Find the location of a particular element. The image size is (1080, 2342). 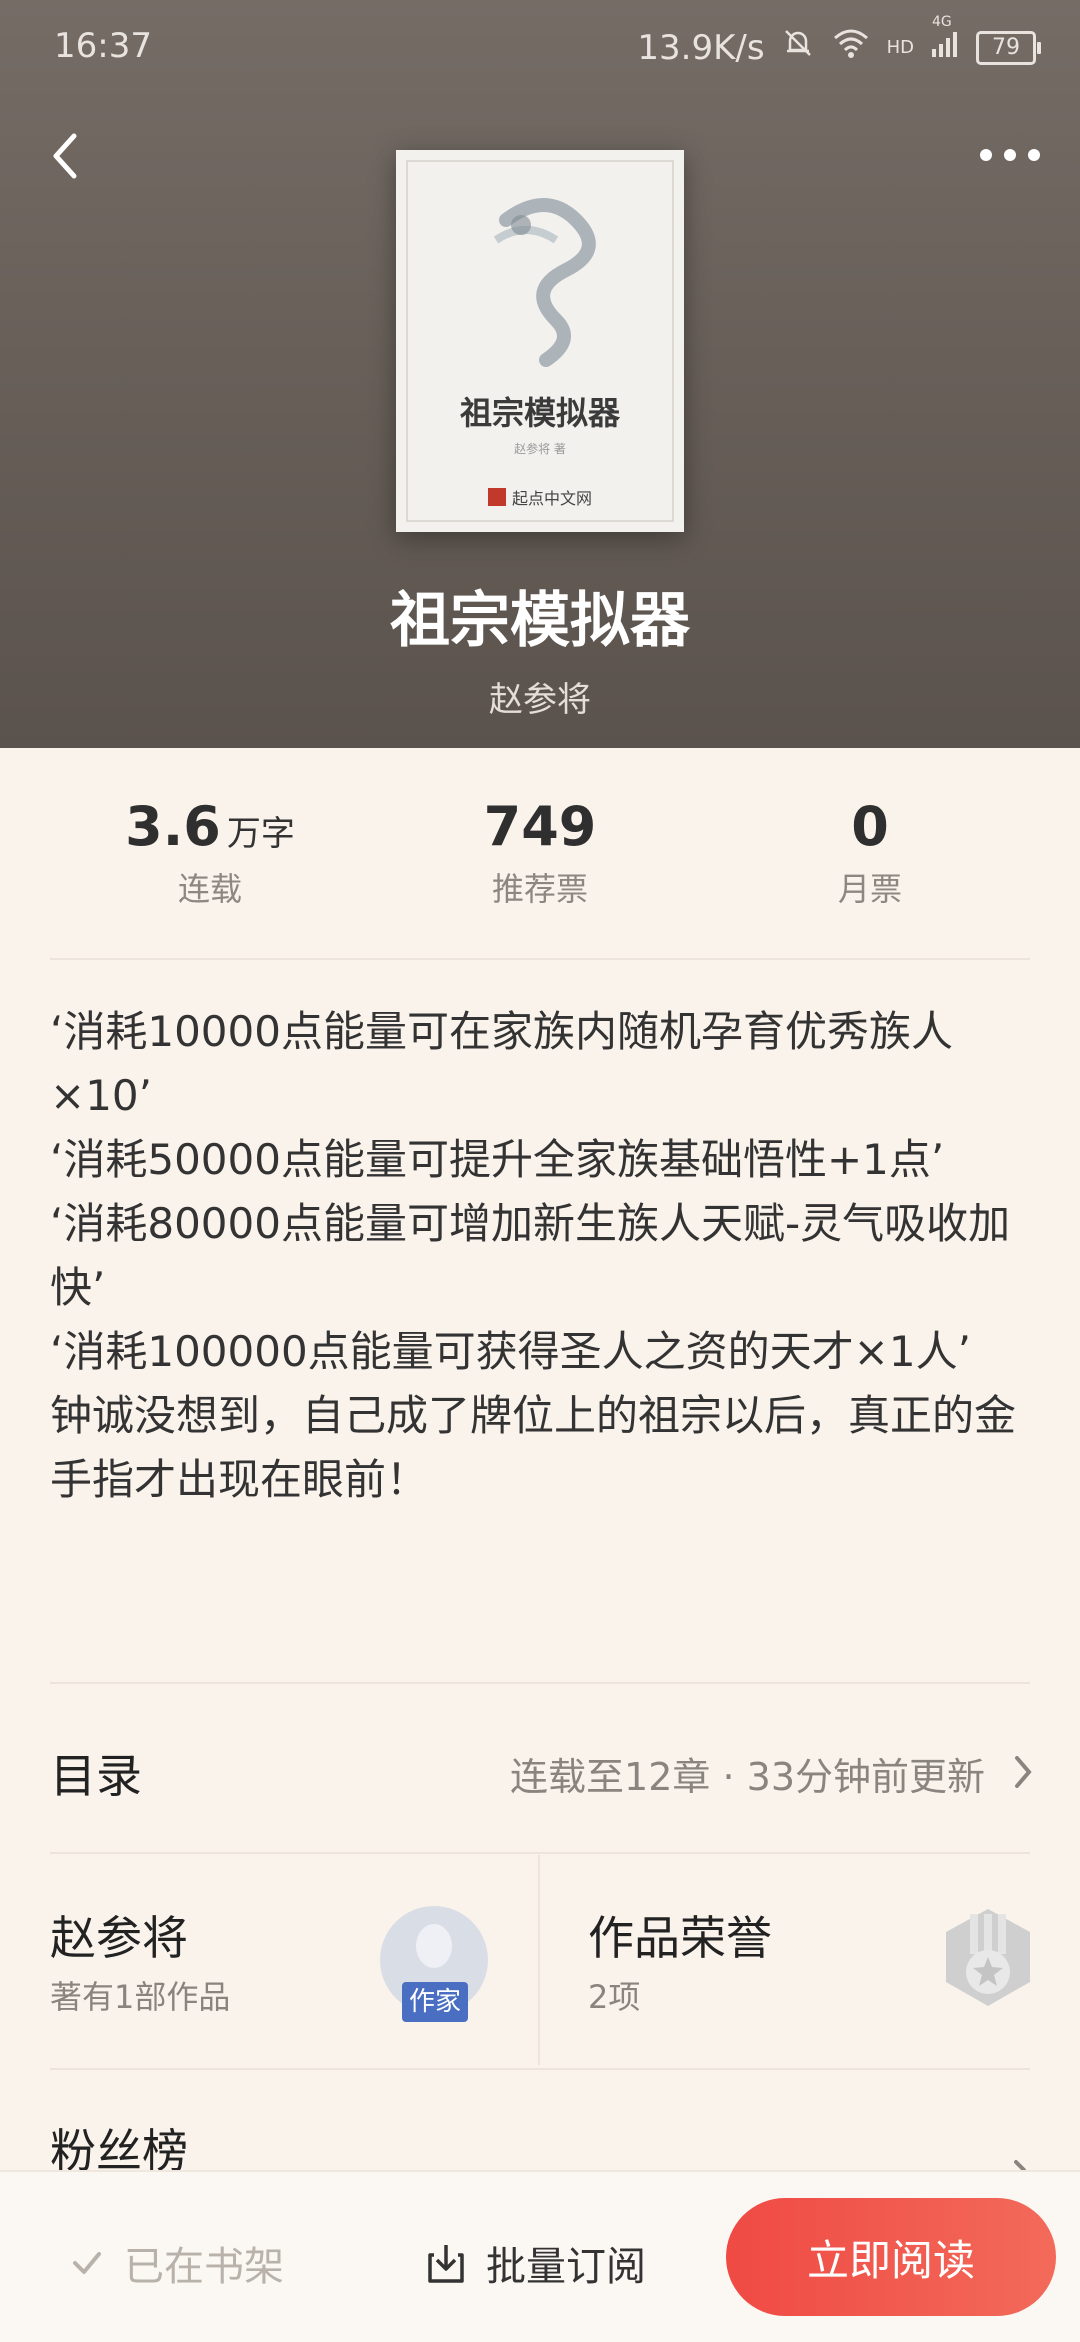

stat-value: 0 is located at coordinates (870, 826).